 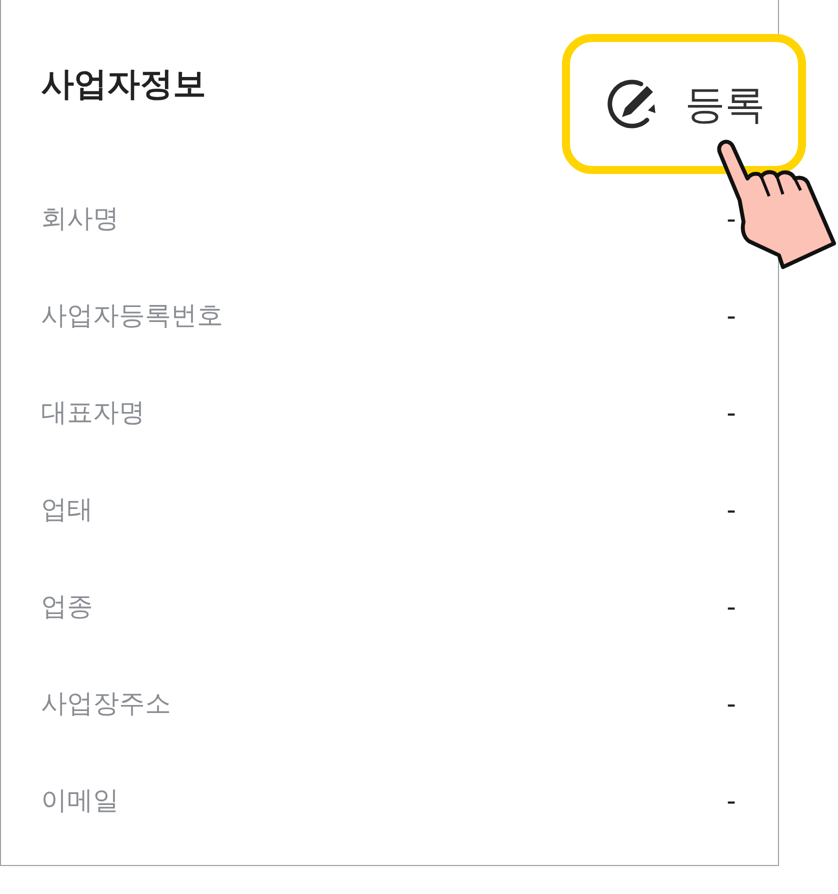 I want to click on field-label: 사업자등록번호, so click(x=132, y=315).